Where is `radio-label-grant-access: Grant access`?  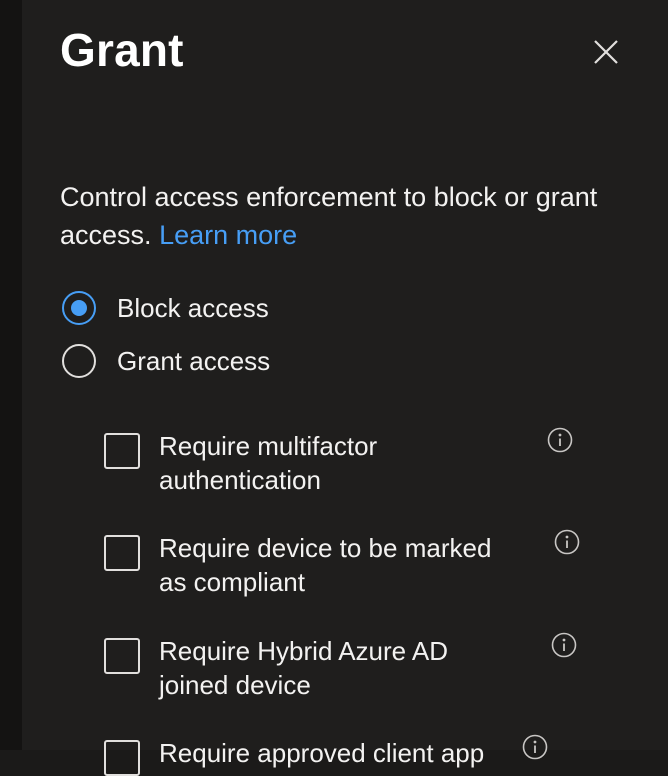 radio-label-grant-access: Grant access is located at coordinates (194, 360).